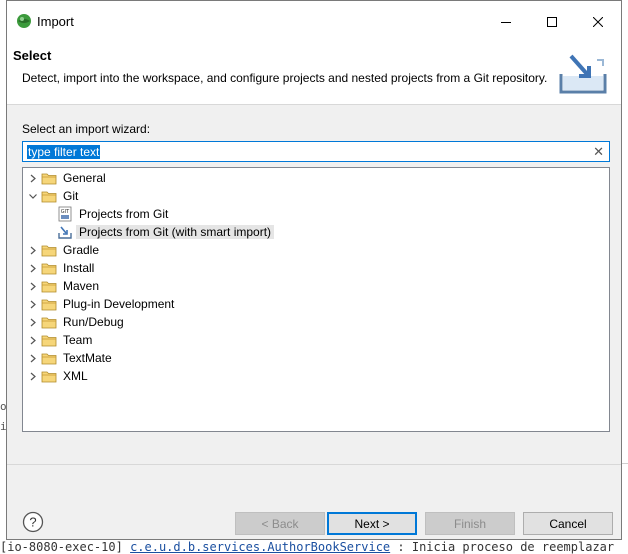 This screenshot has height=554, width=628. I want to click on maximize-icon, so click(552, 21).